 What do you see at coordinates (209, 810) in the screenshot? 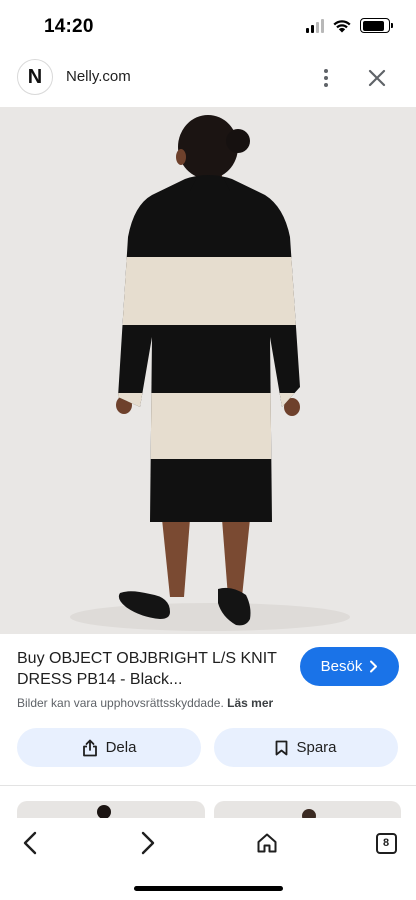
I see `related-images-row` at bounding box center [209, 810].